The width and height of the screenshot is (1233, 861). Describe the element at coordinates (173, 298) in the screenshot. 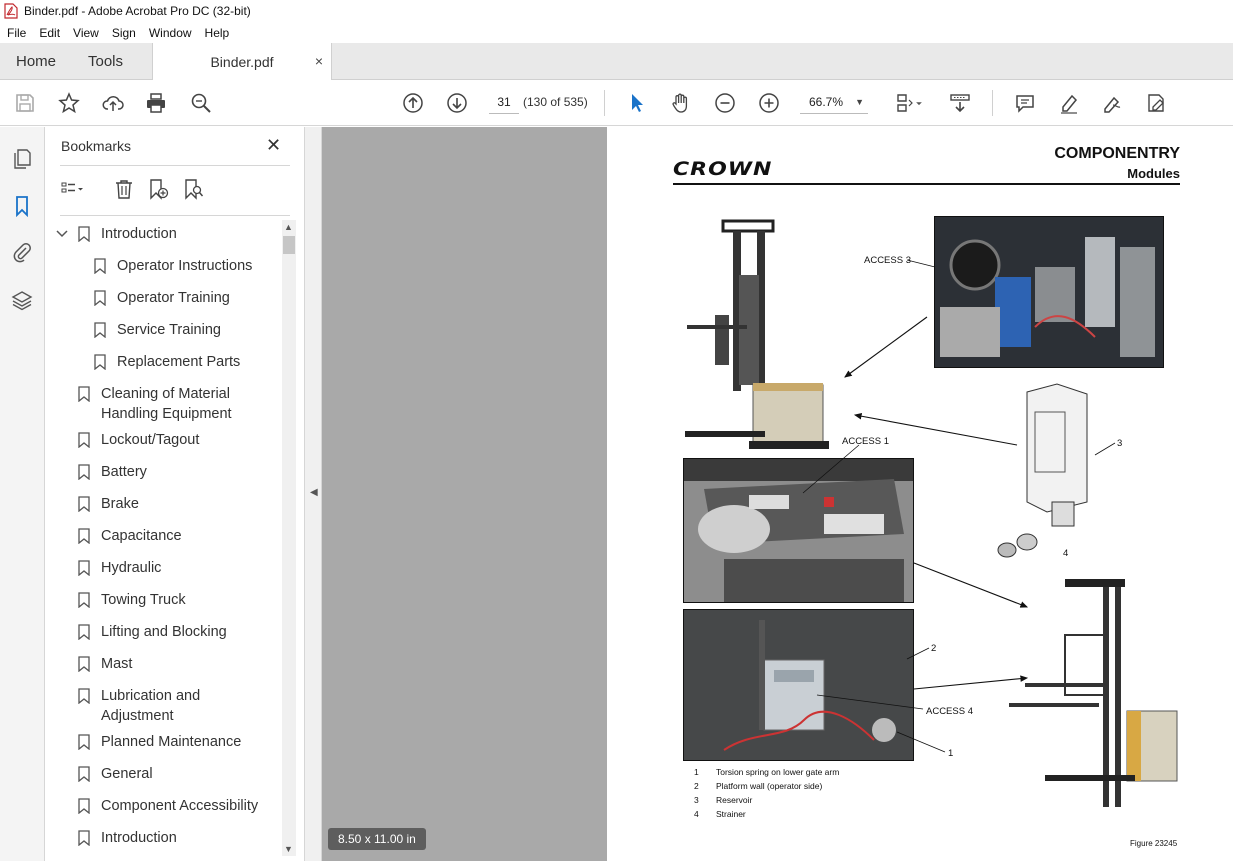

I see `bookmark-label: Operator Training` at that location.